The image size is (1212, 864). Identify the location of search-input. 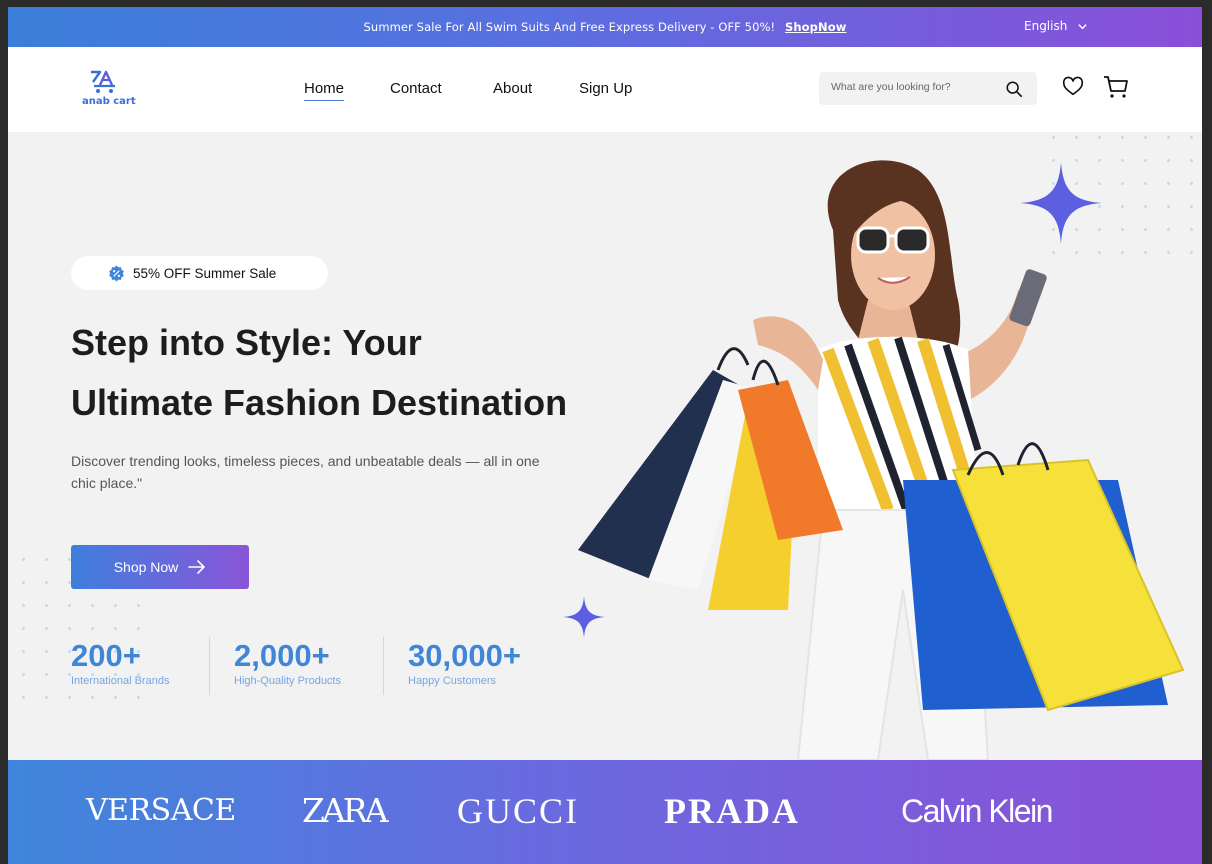
(911, 87).